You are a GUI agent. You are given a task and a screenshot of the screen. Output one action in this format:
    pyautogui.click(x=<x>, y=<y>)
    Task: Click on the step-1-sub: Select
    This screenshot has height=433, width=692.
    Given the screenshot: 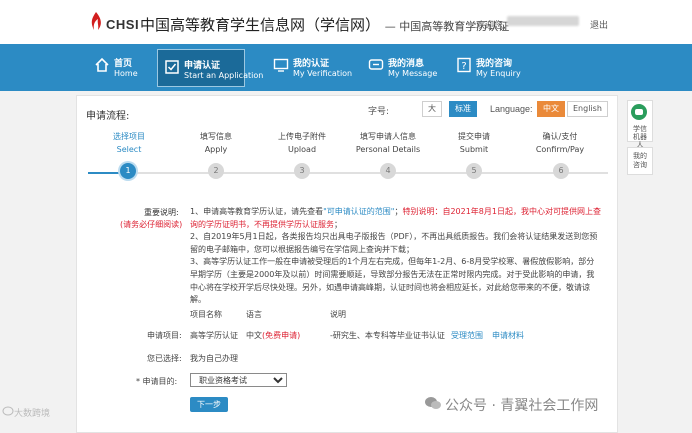 What is the action you would take?
    pyautogui.click(x=129, y=149)
    